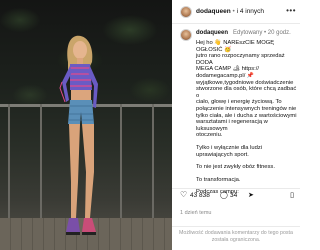  I want to click on caption-paragraph: To transformacja., so click(218, 179).